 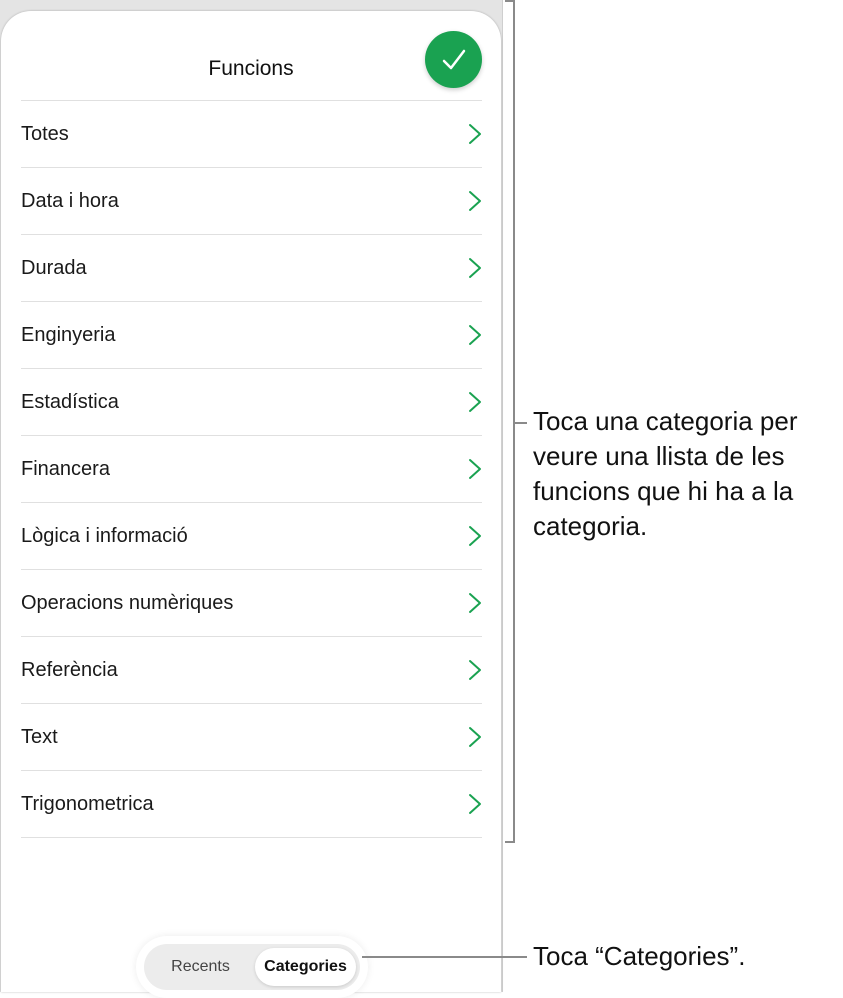 What do you see at coordinates (251, 736) in the screenshot?
I see `category-item-text: Text` at bounding box center [251, 736].